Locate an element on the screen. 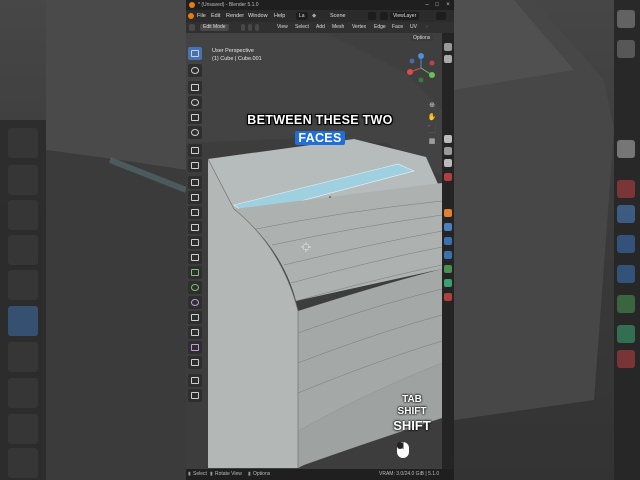 The image size is (640, 480). viewport-info: User Perspective (1) Cube | Cube.001 is located at coordinates (237, 55).